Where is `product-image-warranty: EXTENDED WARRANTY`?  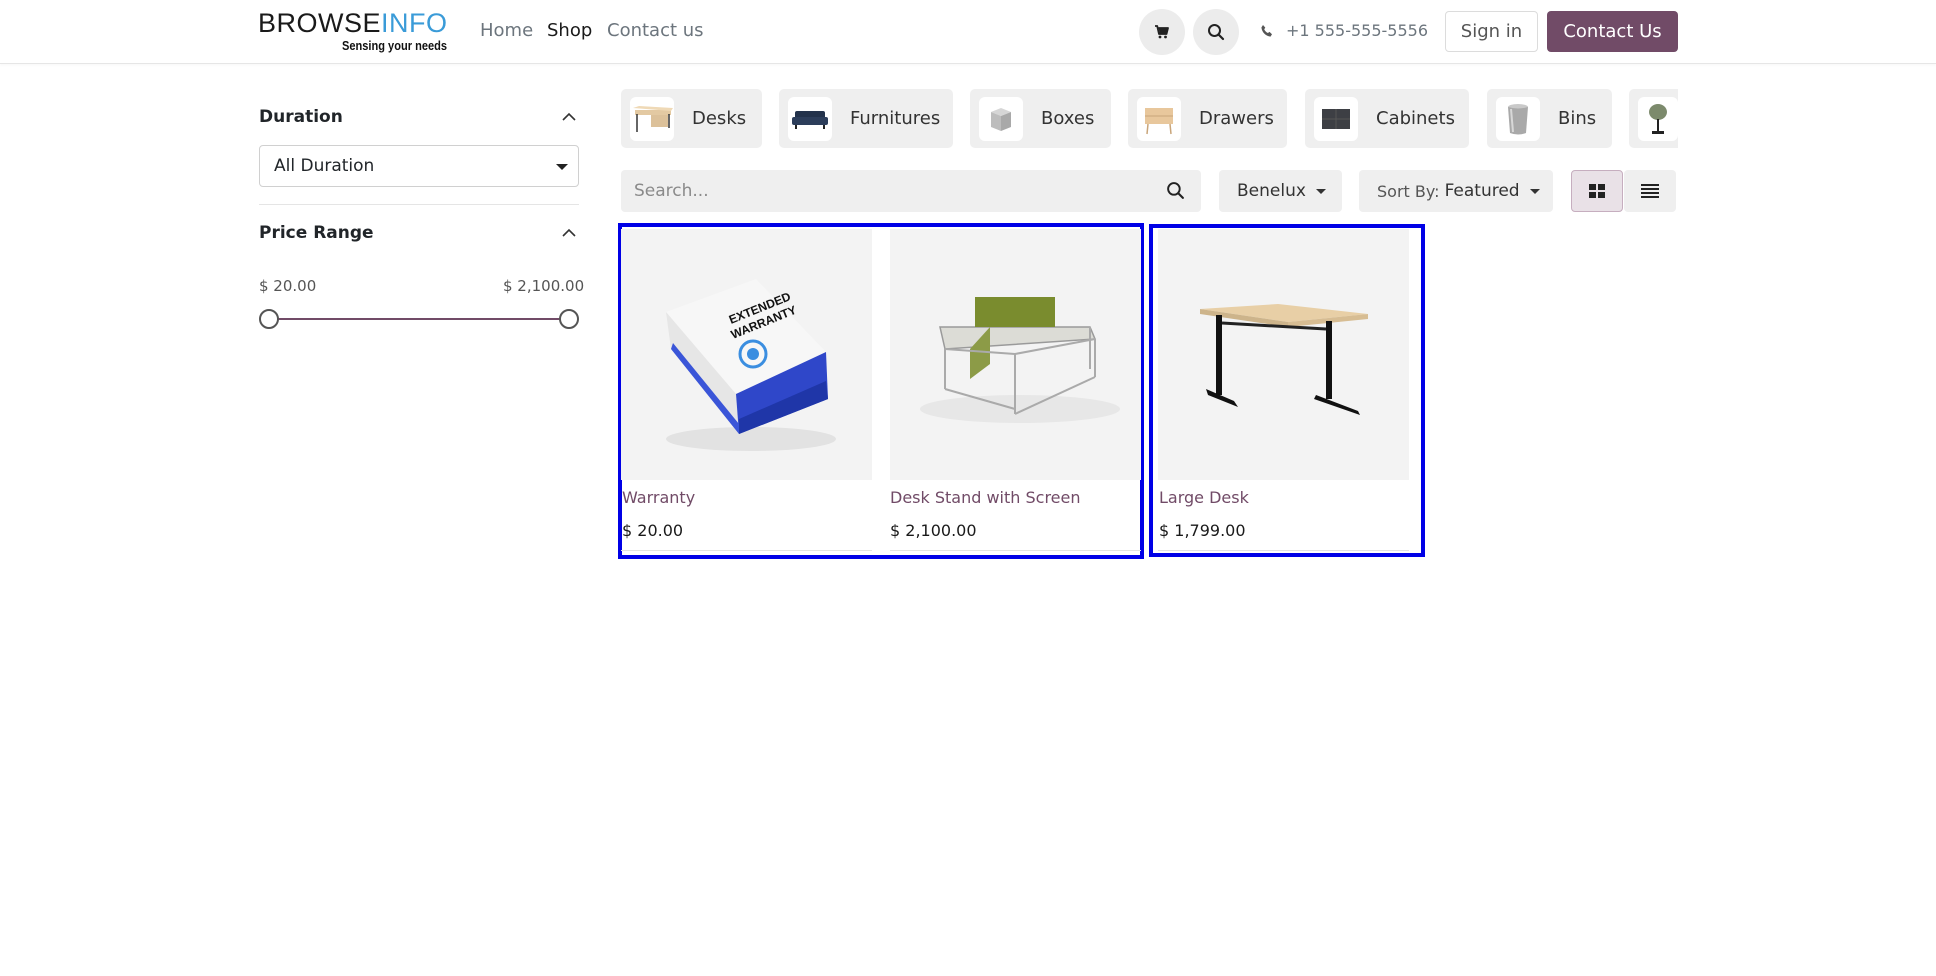
product-image-warranty: EXTENDED WARRANTY is located at coordinates (746, 354).